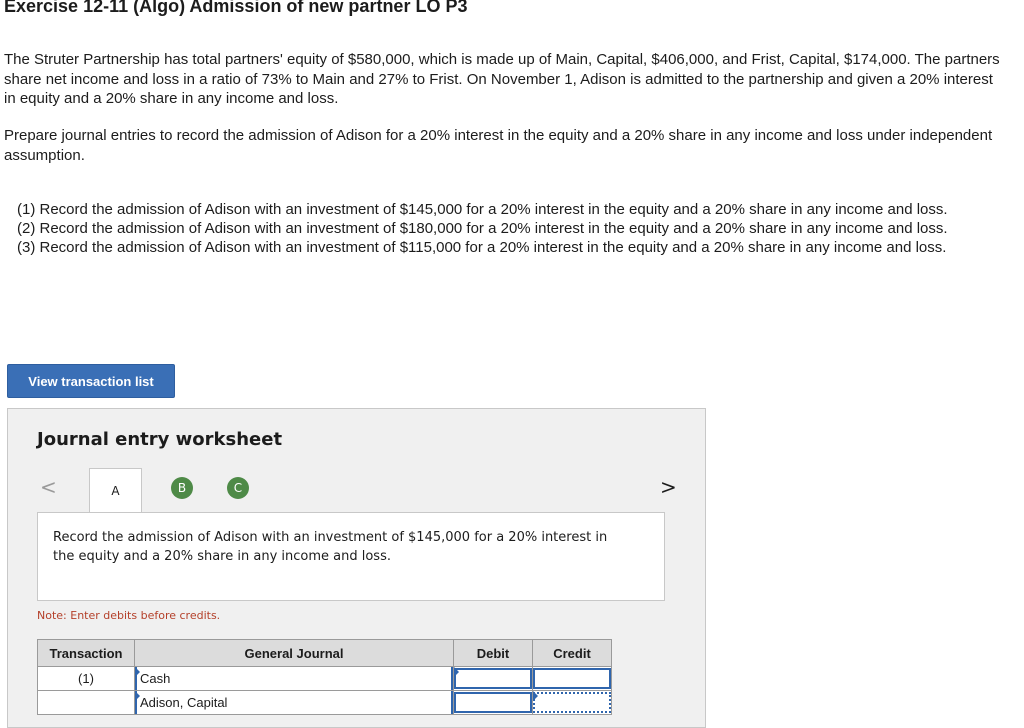  I want to click on next-arrow-icon: >, so click(668, 487).